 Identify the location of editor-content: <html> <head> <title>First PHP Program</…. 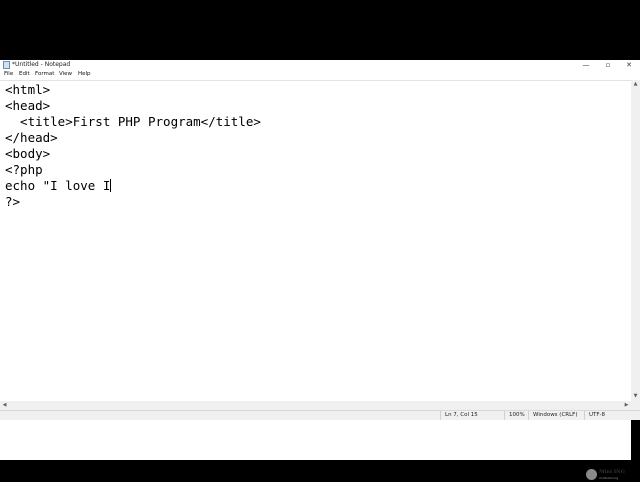
(133, 146).